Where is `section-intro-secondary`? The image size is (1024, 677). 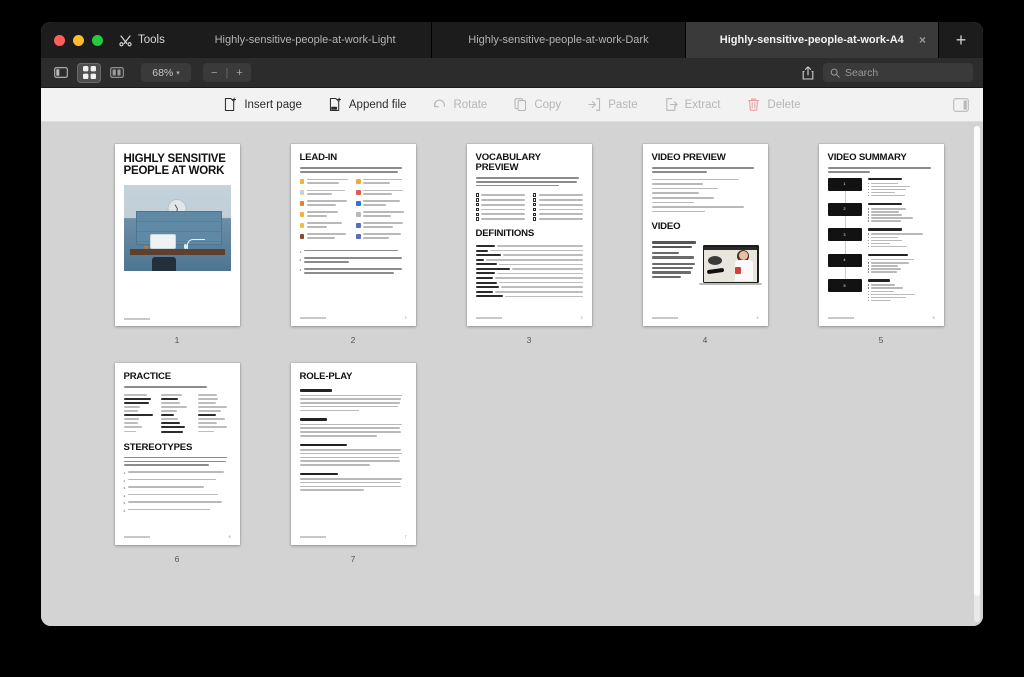
section-intro-secondary is located at coordinates (177, 461).